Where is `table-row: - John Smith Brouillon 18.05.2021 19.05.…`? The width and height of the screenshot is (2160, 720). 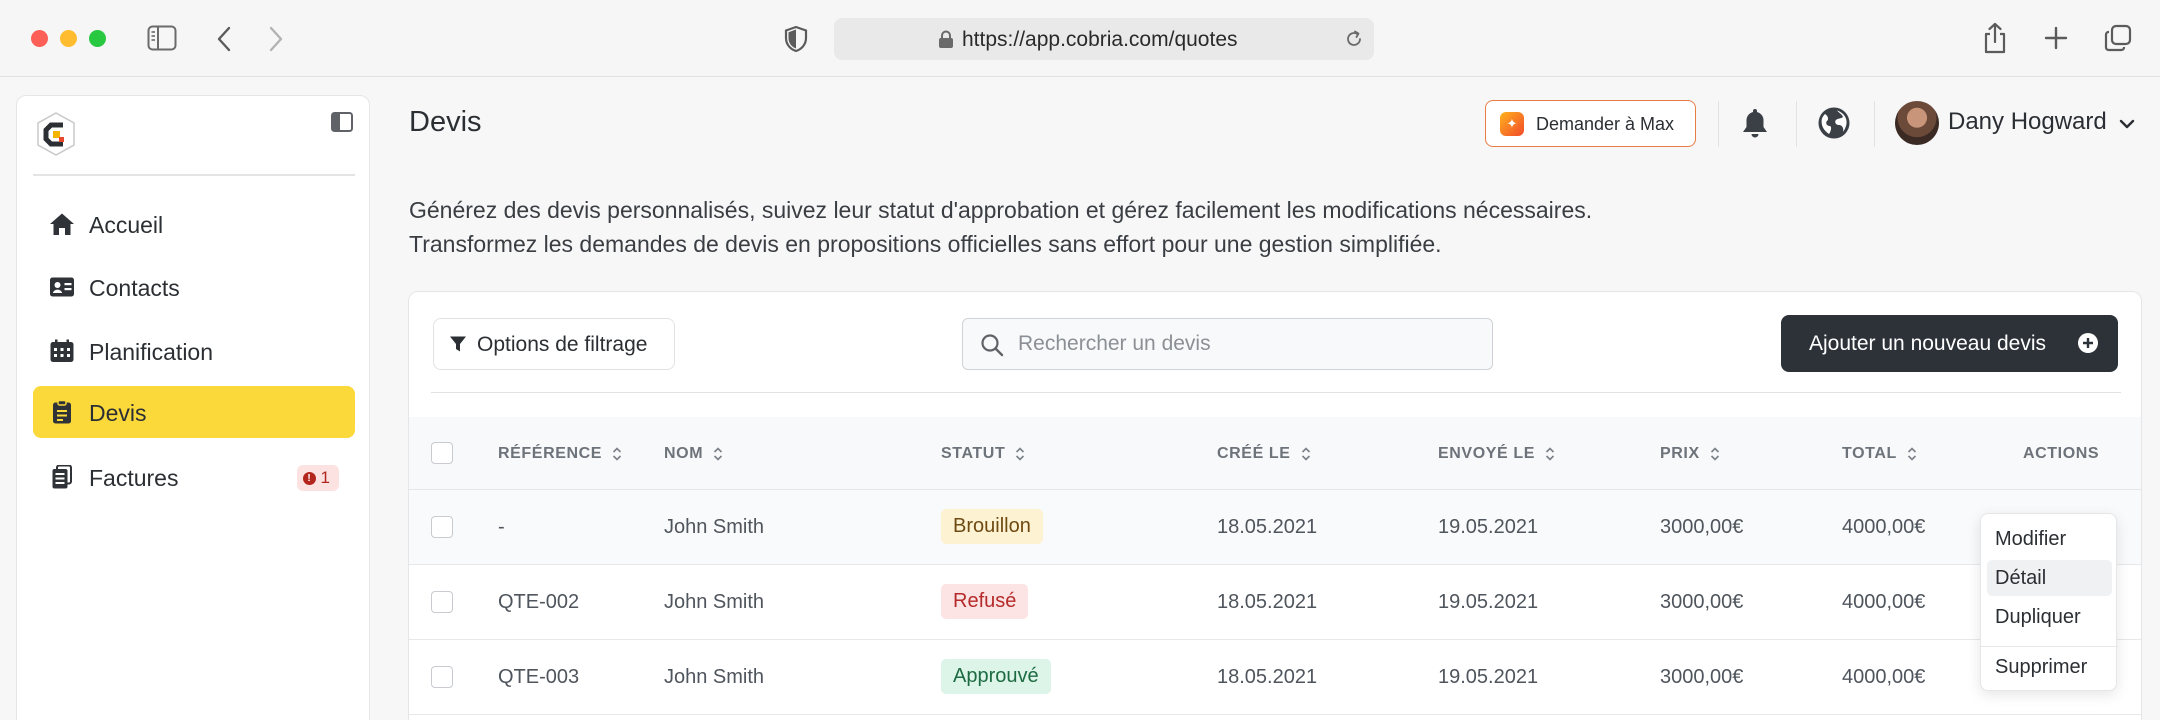 table-row: - John Smith Brouillon 18.05.2021 19.05.… is located at coordinates (1275, 527).